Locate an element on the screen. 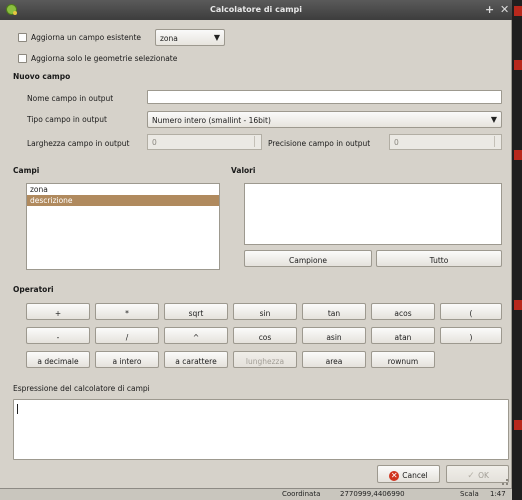 Image resolution: width=522 pixels, height=500 pixels. window-title: Calcolatore di campi is located at coordinates (256, 9).